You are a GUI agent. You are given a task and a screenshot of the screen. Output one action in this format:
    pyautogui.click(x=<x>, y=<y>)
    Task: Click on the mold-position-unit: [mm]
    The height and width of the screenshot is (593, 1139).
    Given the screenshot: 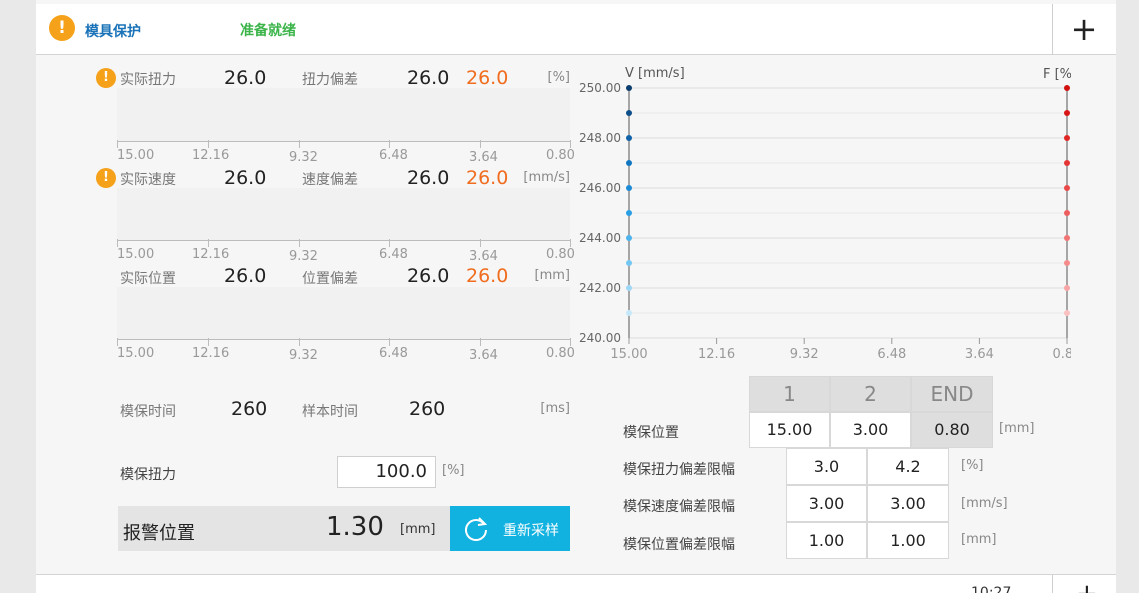 What is the action you would take?
    pyautogui.click(x=1017, y=428)
    